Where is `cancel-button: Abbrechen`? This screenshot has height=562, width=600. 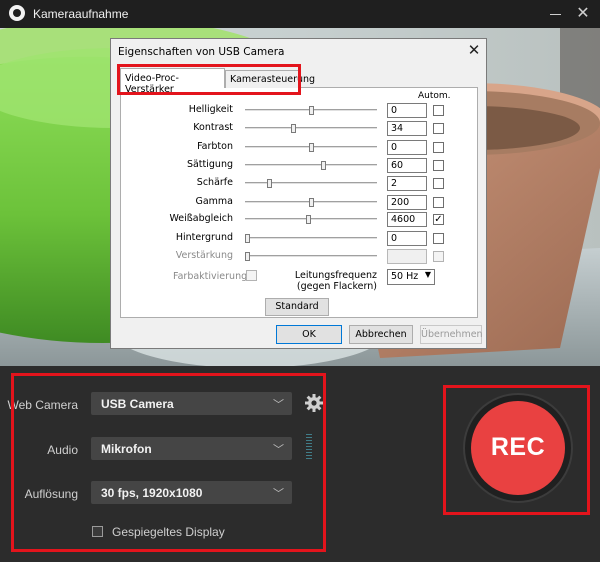 cancel-button: Abbrechen is located at coordinates (381, 334).